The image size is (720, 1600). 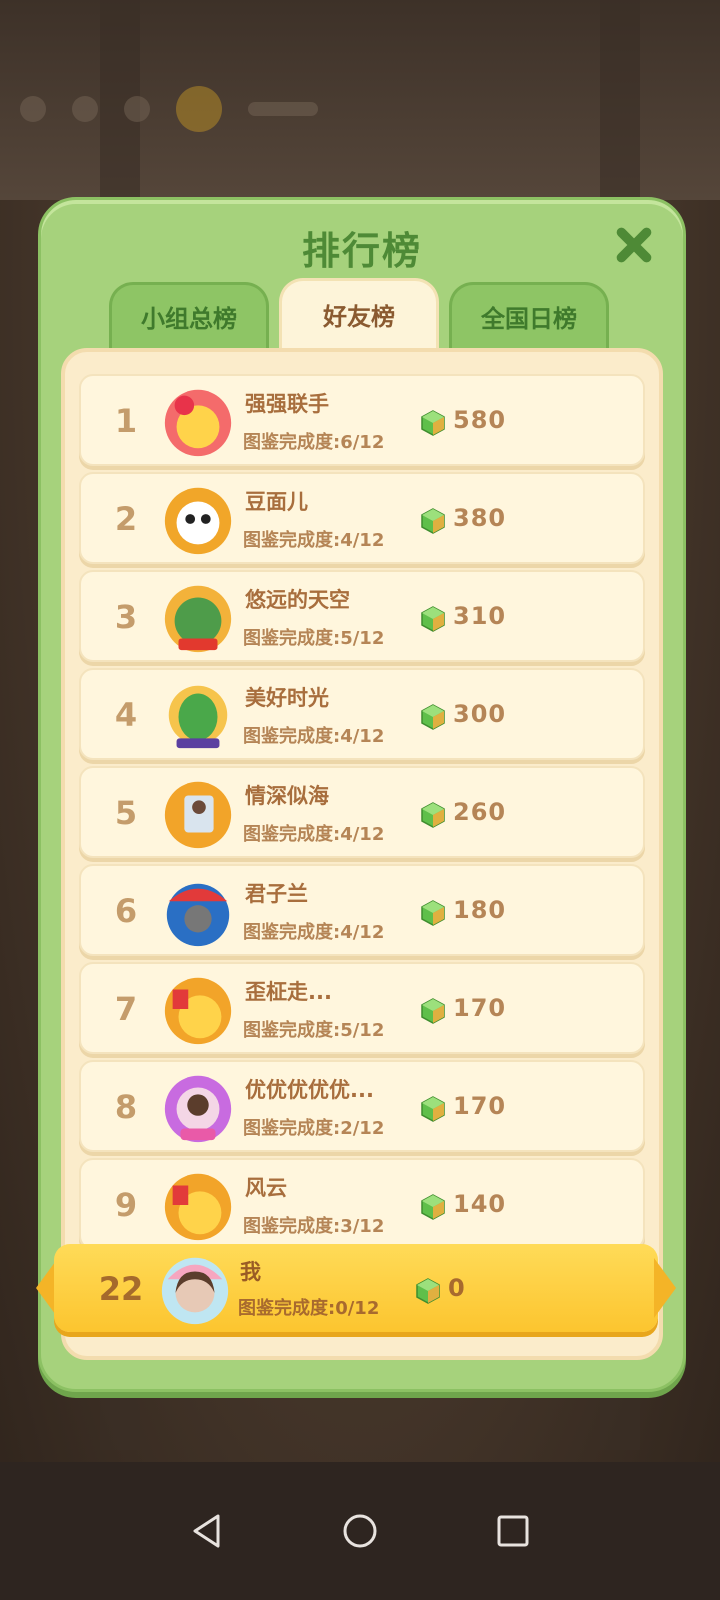 I want to click on rank-number: 7, so click(x=126, y=1009).